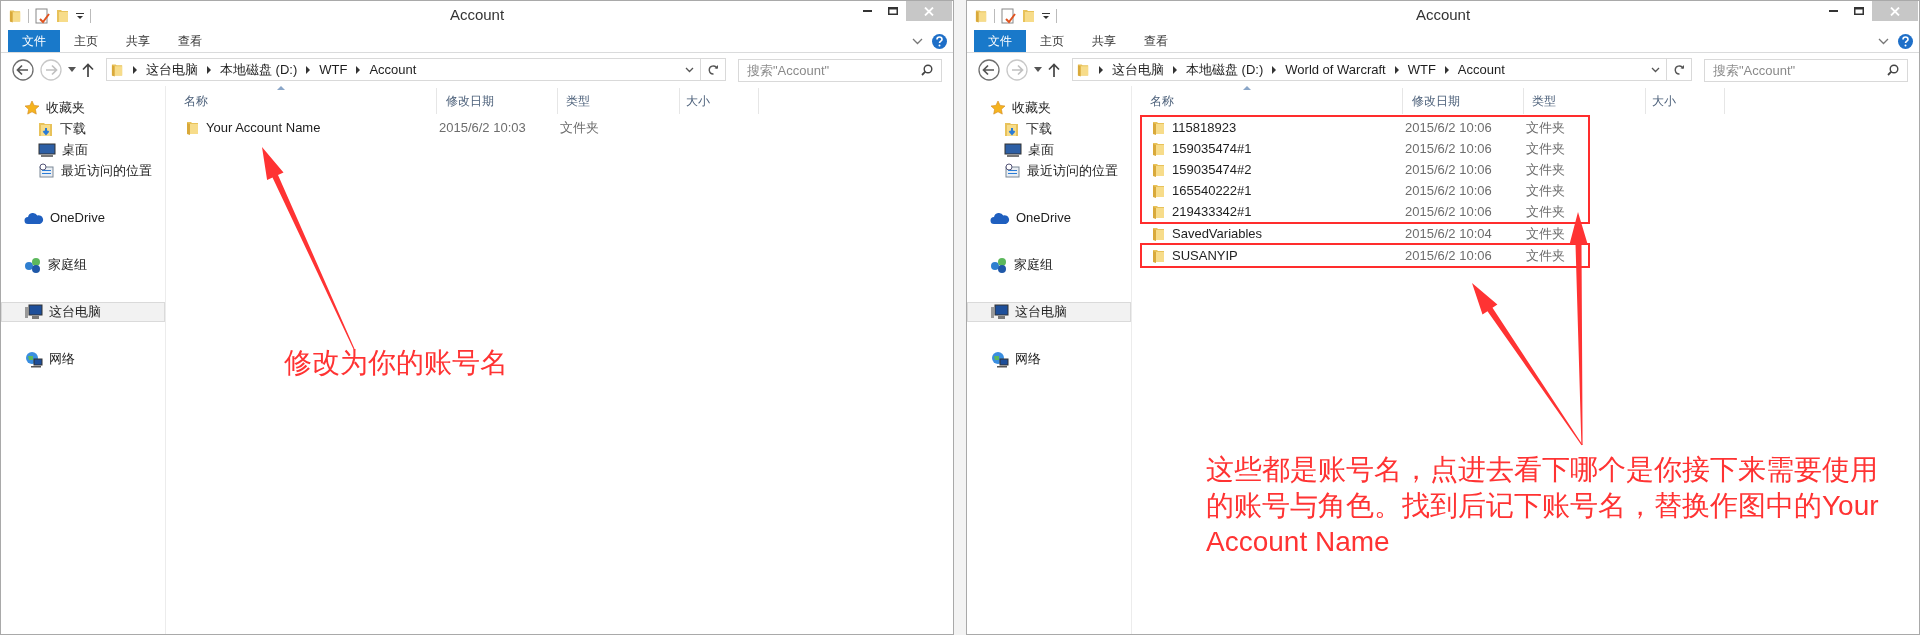 This screenshot has height=635, width=1920. What do you see at coordinates (1212, 190) in the screenshot?
I see `file-name: 165540222#1` at bounding box center [1212, 190].